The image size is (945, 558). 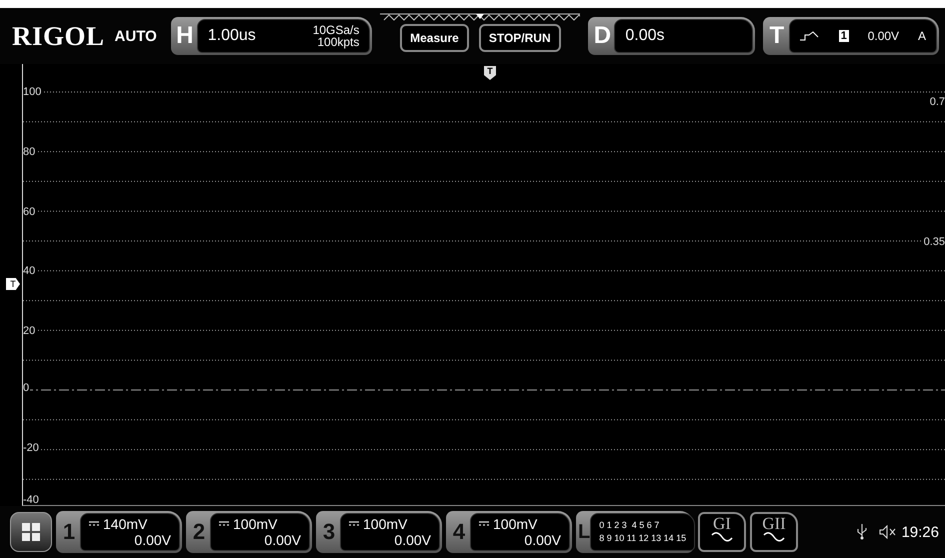 I want to click on logic-channels-row: 8 9 10 11 12 13 14 15, so click(x=642, y=538).